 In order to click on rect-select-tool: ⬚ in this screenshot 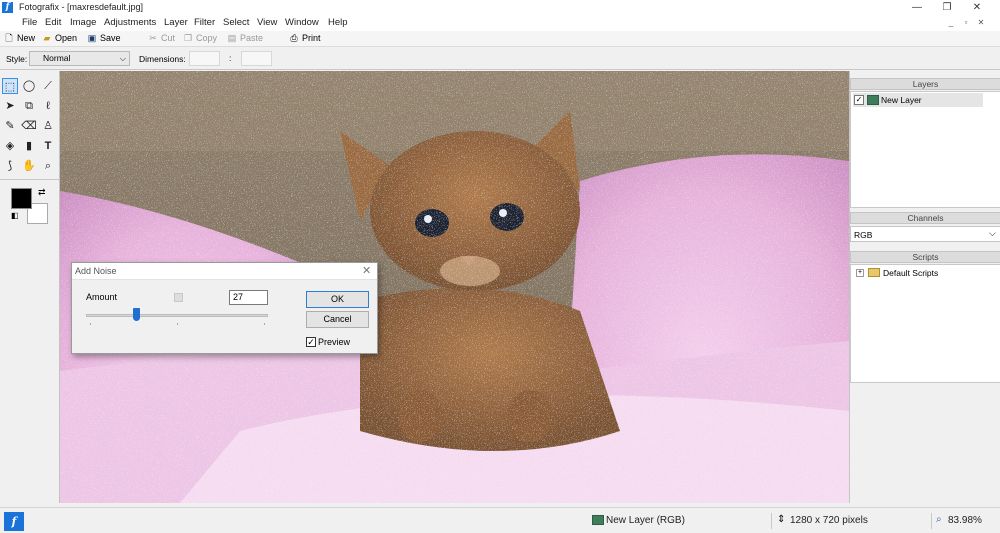, I will do `click(10, 86)`.